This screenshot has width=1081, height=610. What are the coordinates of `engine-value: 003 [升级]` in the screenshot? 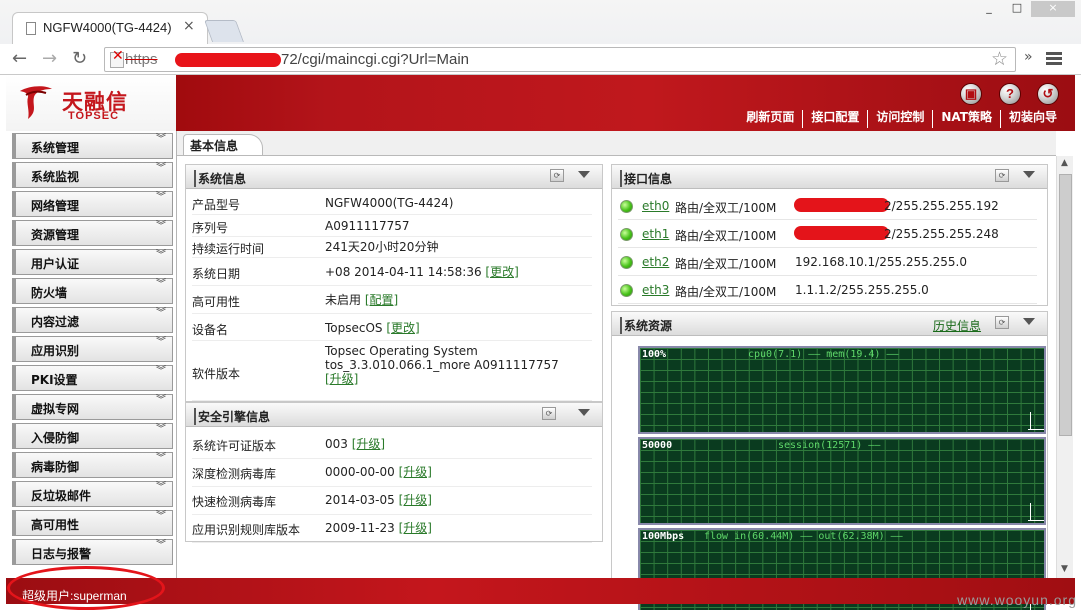 It's located at (355, 444).